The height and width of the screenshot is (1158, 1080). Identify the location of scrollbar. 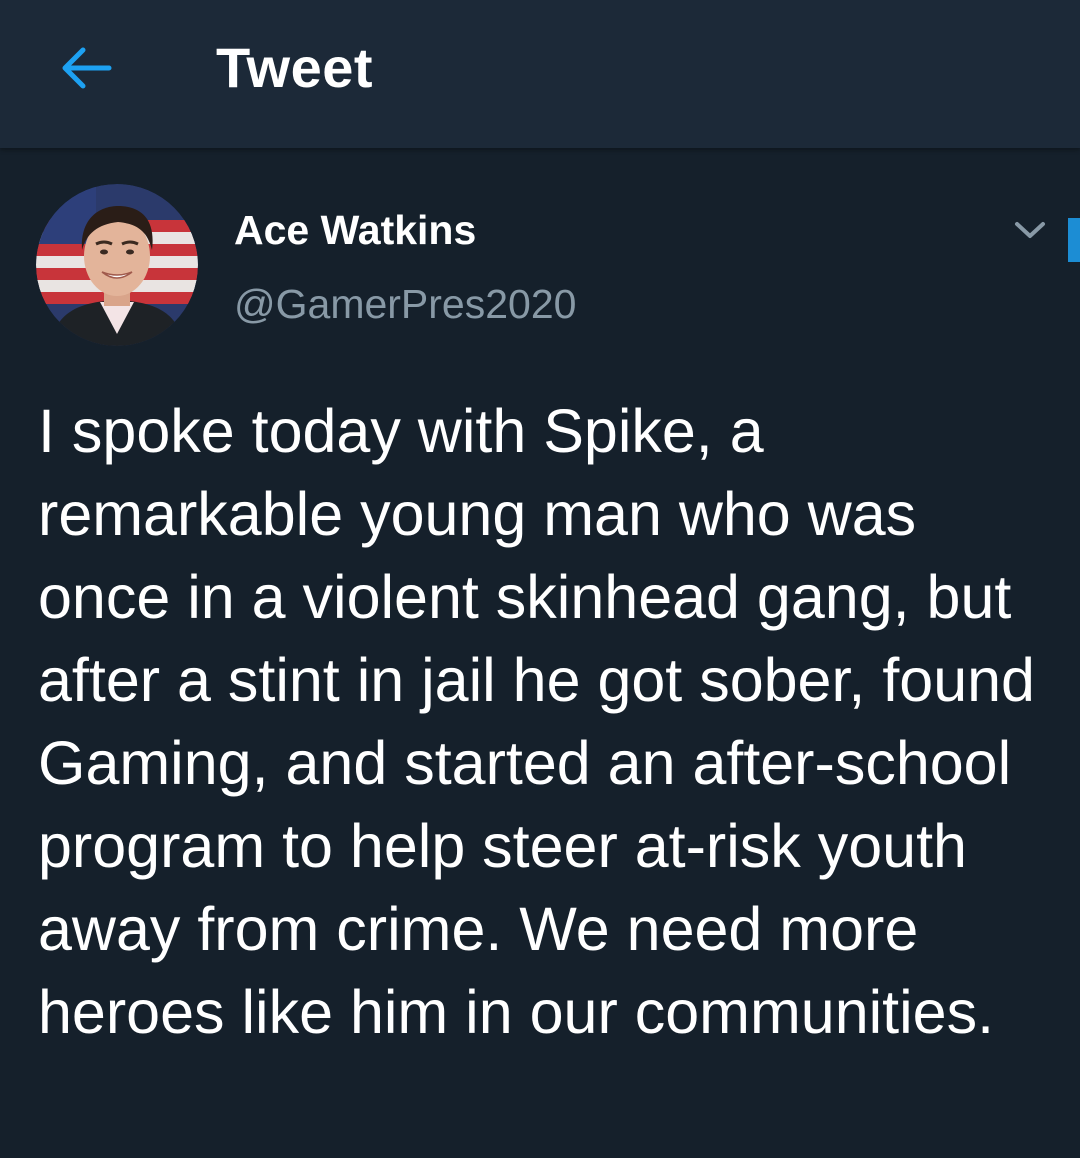
(1074, 240).